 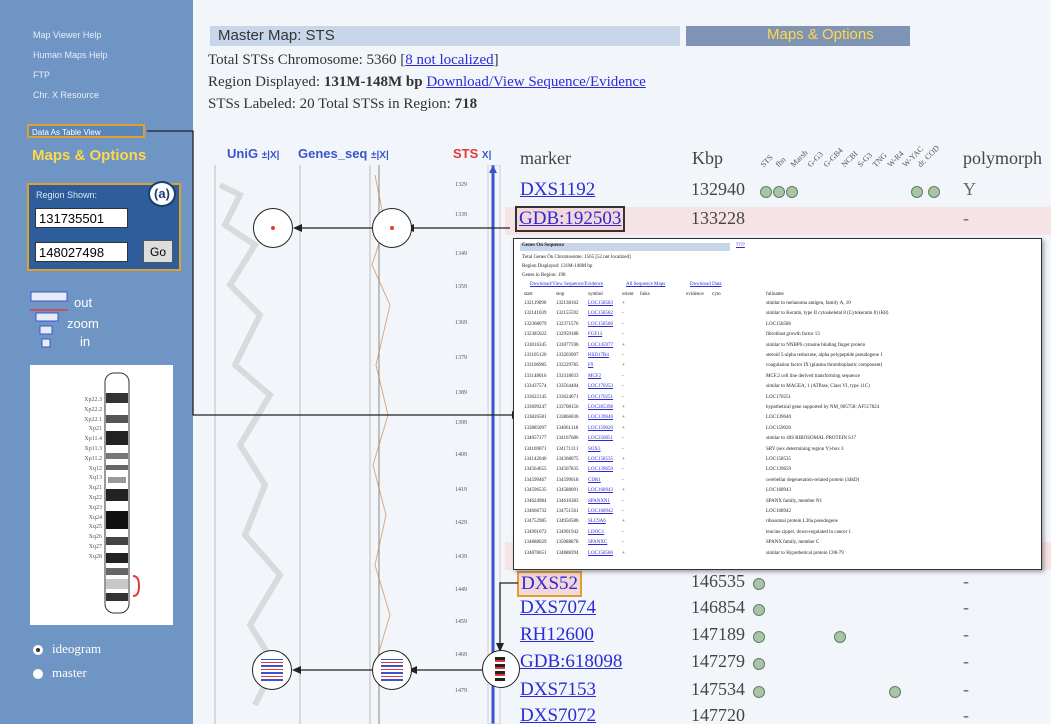 I want to click on popup-cell-symbol: CDR1, so click(x=594, y=480).